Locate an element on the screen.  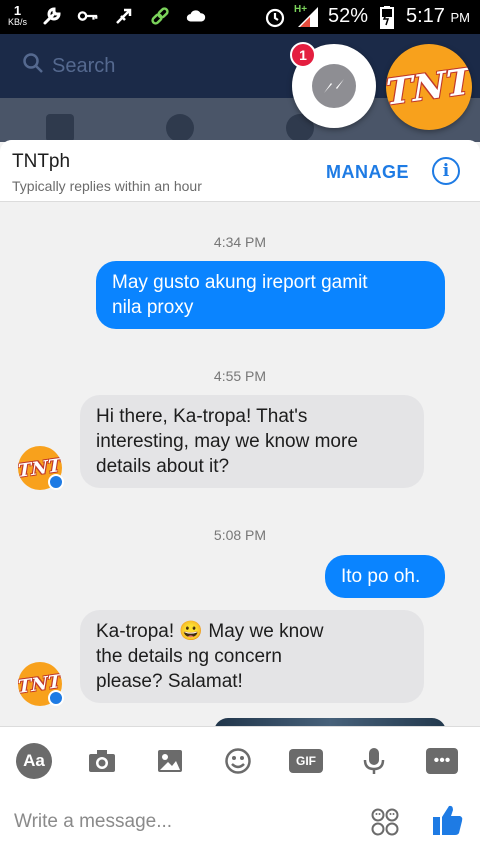
unread-badge: 1 is located at coordinates (303, 55).